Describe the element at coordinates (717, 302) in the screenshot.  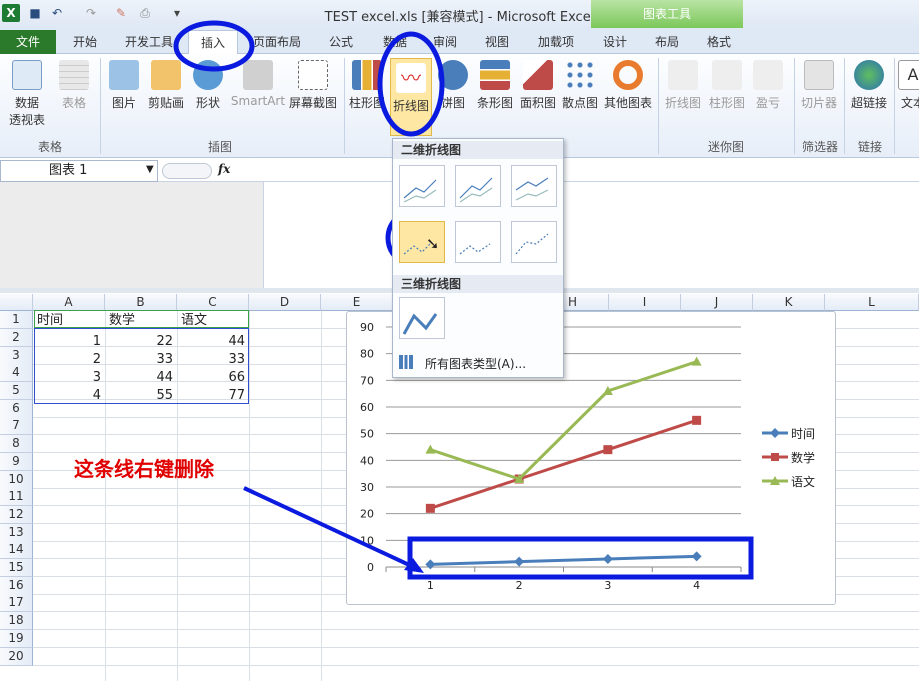
I see `column-header: J` at that location.